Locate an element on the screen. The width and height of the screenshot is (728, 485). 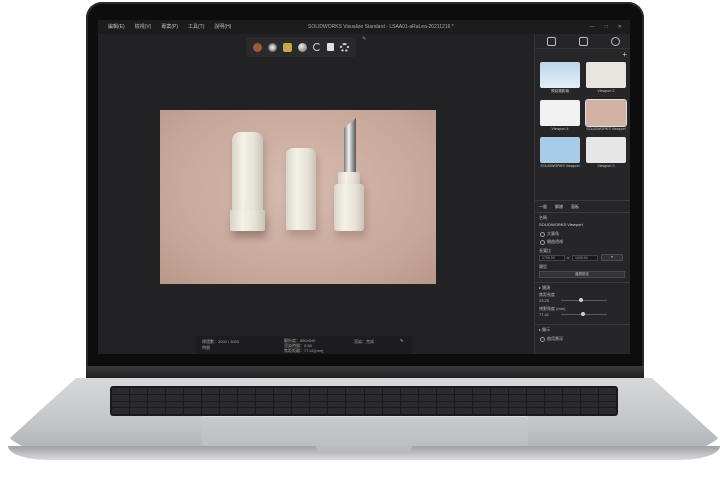
focal-length-value: 23.25 is located at coordinates (544, 300).